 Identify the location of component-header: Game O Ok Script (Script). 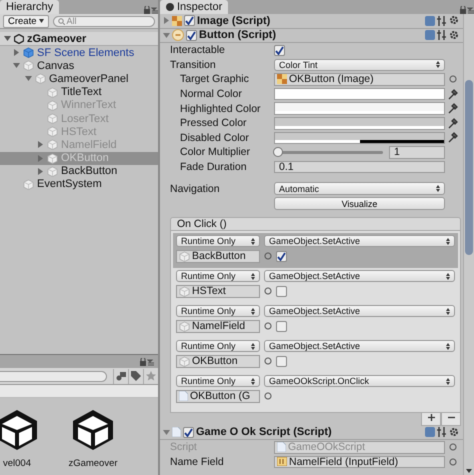
(311, 433).